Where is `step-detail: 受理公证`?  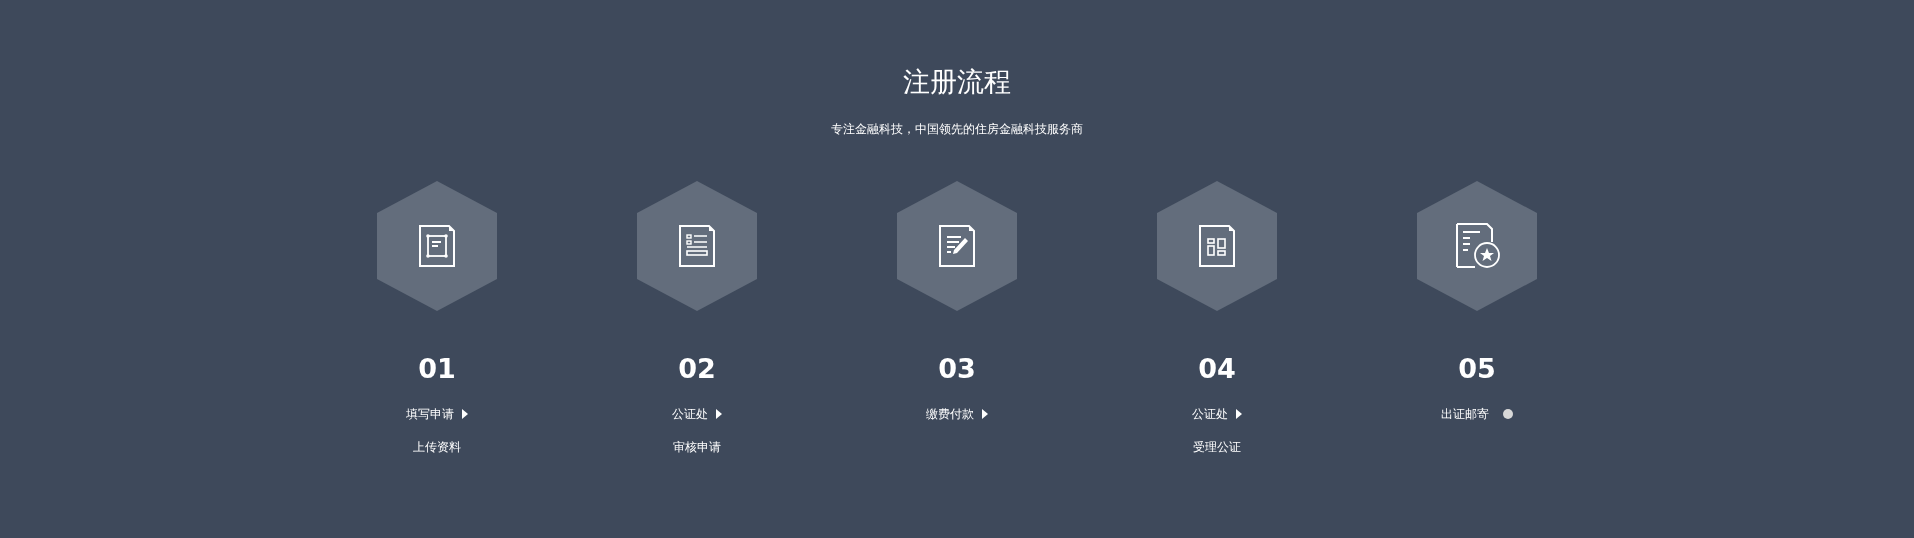
step-detail: 受理公证 is located at coordinates (1217, 447).